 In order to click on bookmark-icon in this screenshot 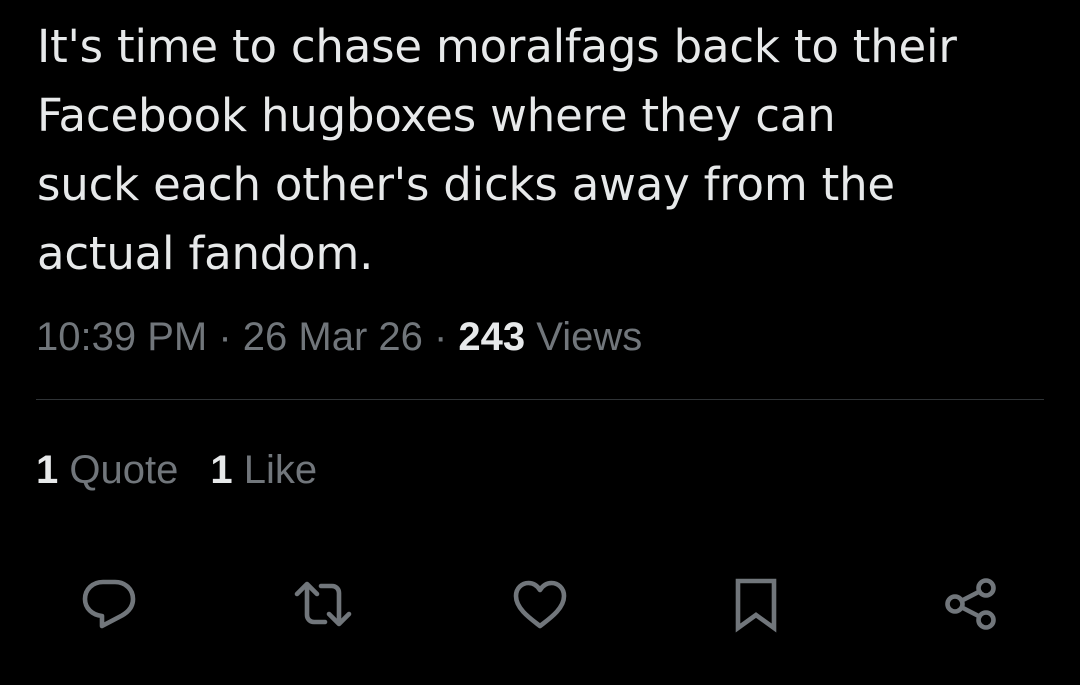, I will do `click(756, 605)`.